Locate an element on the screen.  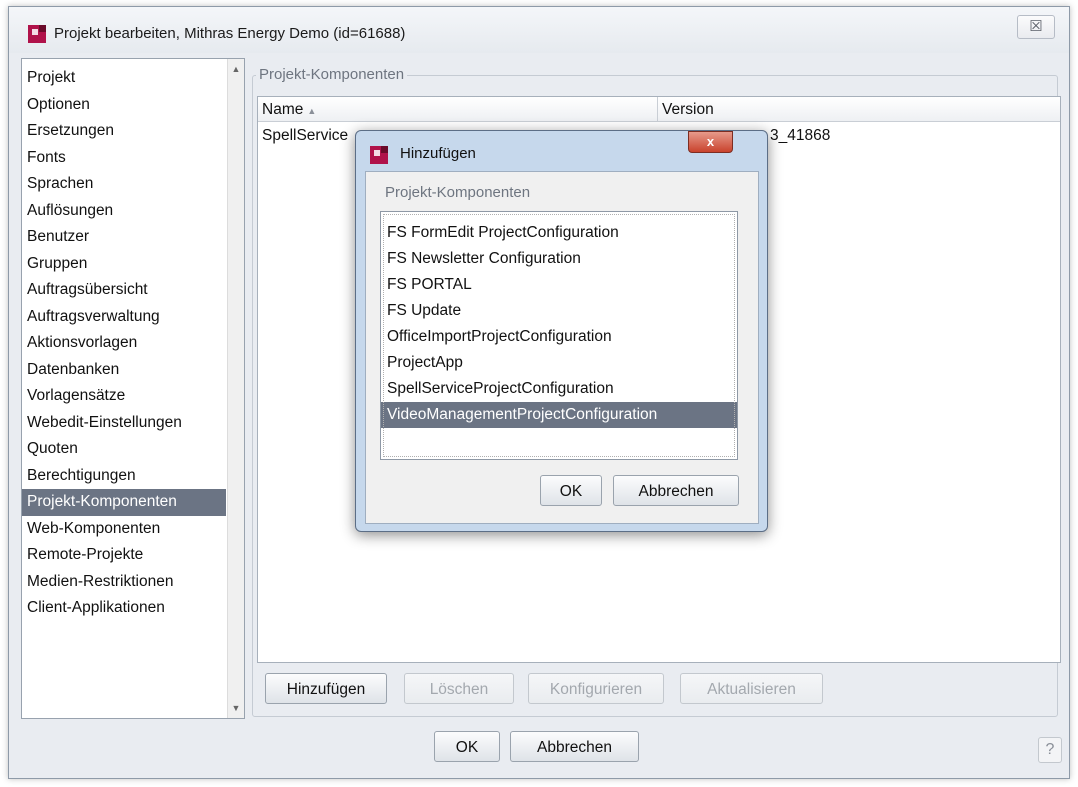
dialog-title: Hinzufügen is located at coordinates (438, 153).